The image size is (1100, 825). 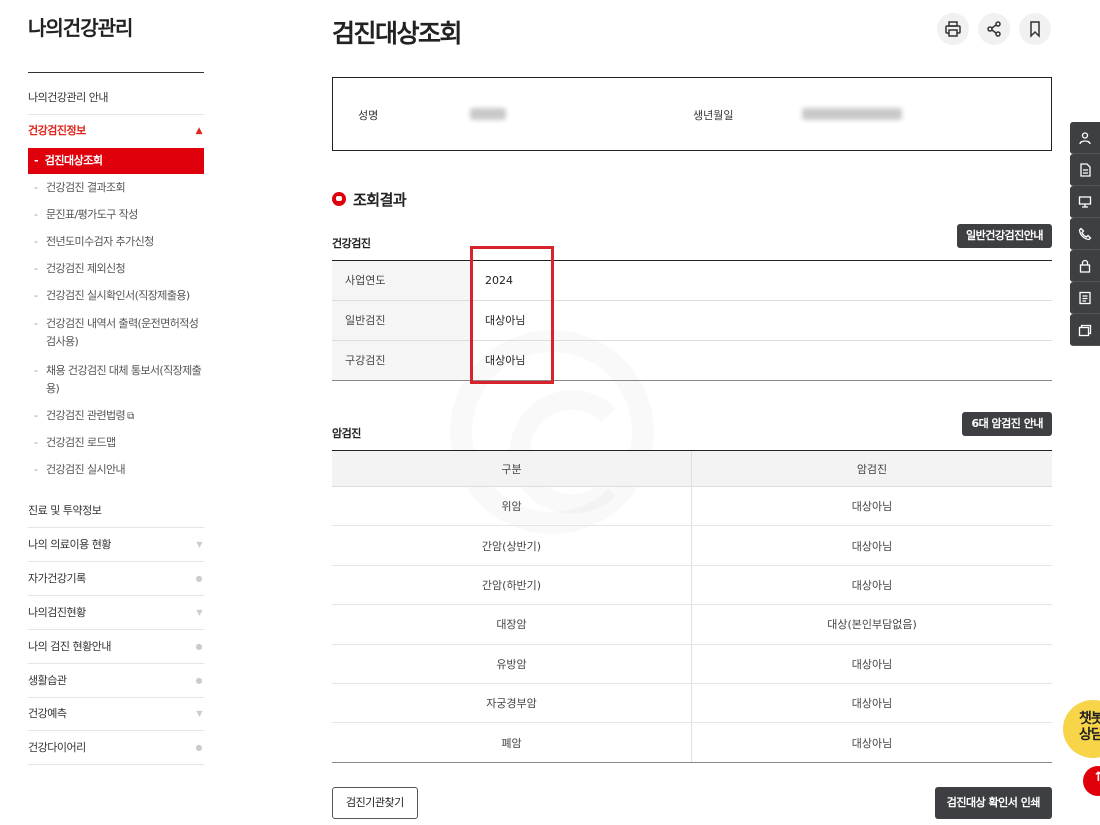 I want to click on table-row: 일반검진 대상아님, so click(x=692, y=321).